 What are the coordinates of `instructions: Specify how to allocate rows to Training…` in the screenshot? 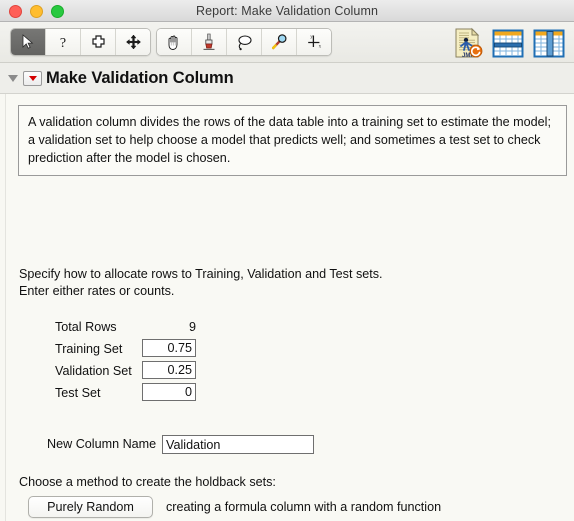 It's located at (201, 283).